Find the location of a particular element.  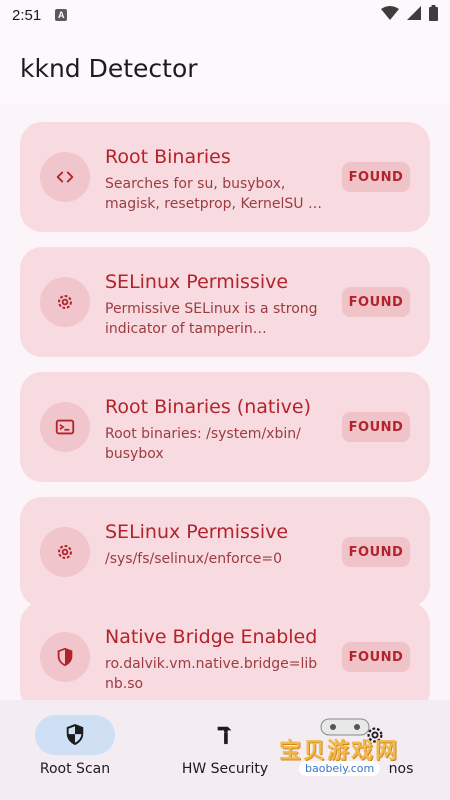

nav-label: HW Security is located at coordinates (225, 769).